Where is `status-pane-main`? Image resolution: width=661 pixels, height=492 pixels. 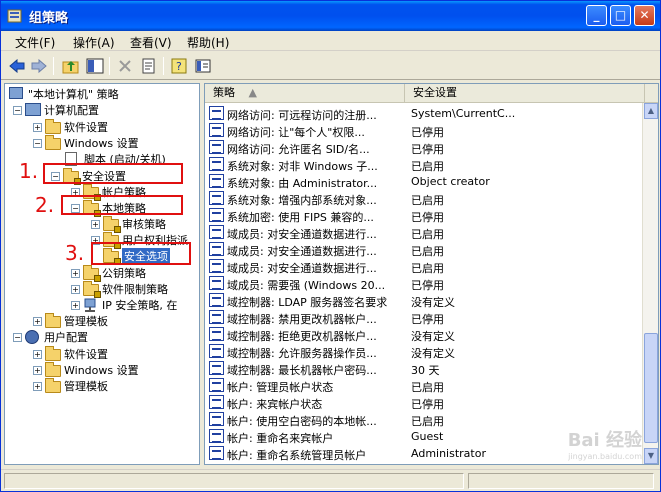 status-pane-main is located at coordinates (234, 481).